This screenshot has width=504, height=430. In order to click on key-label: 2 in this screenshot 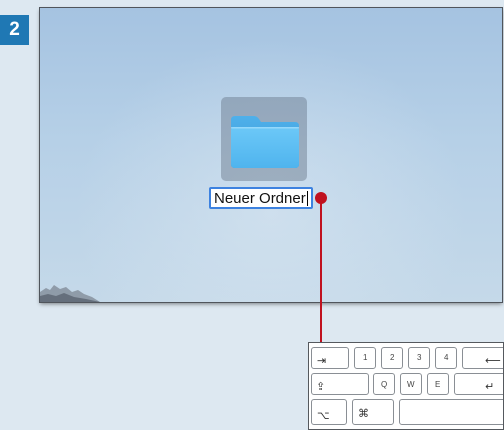, I will do `click(392, 357)`.